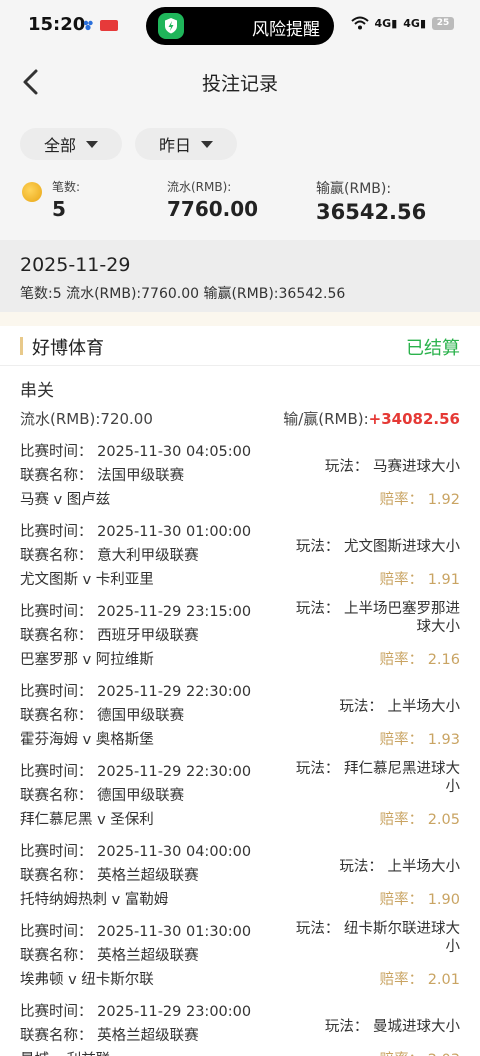  What do you see at coordinates (354, 189) in the screenshot?
I see `win-loss-label: 输赢(RMB):` at bounding box center [354, 189].